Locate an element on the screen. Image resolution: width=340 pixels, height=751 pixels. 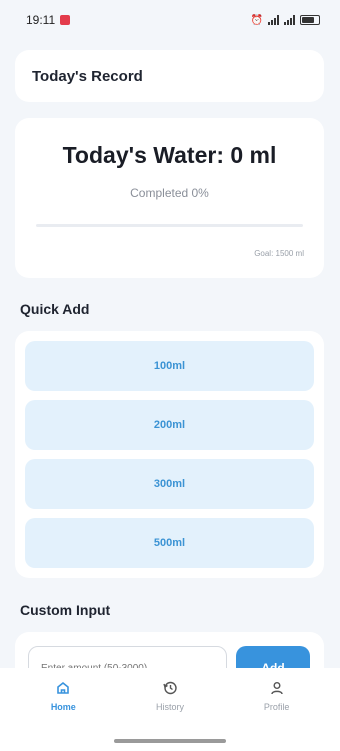
quick-add-200-button: 200ml is located at coordinates (169, 425).